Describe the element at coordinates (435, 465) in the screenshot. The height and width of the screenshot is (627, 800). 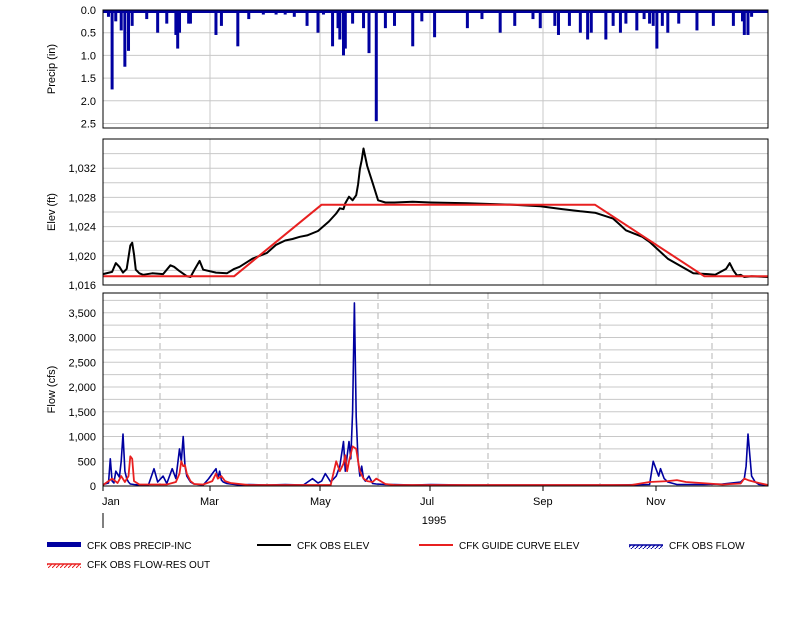
I see `resout-series-line` at that location.